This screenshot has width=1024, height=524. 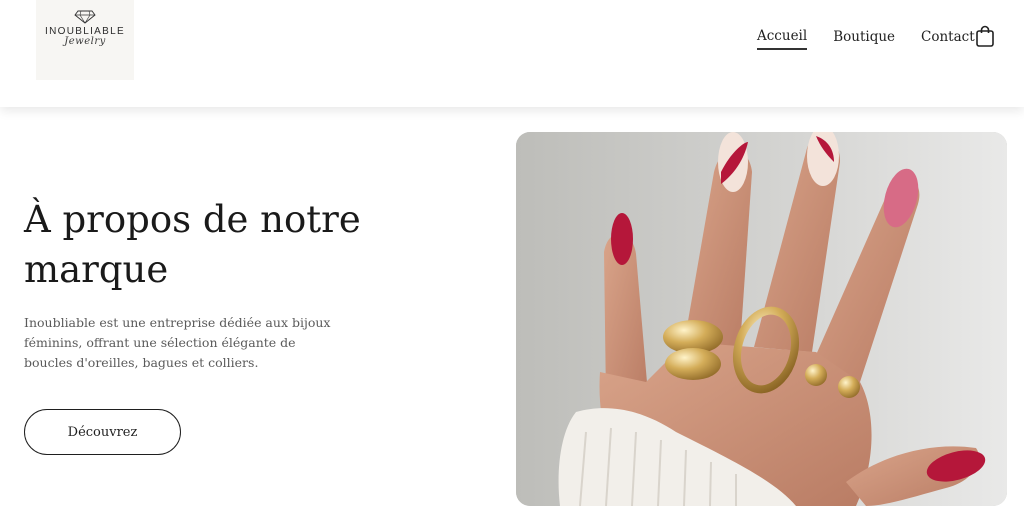 What do you see at coordinates (85, 17) in the screenshot?
I see `diamond-icon` at bounding box center [85, 17].